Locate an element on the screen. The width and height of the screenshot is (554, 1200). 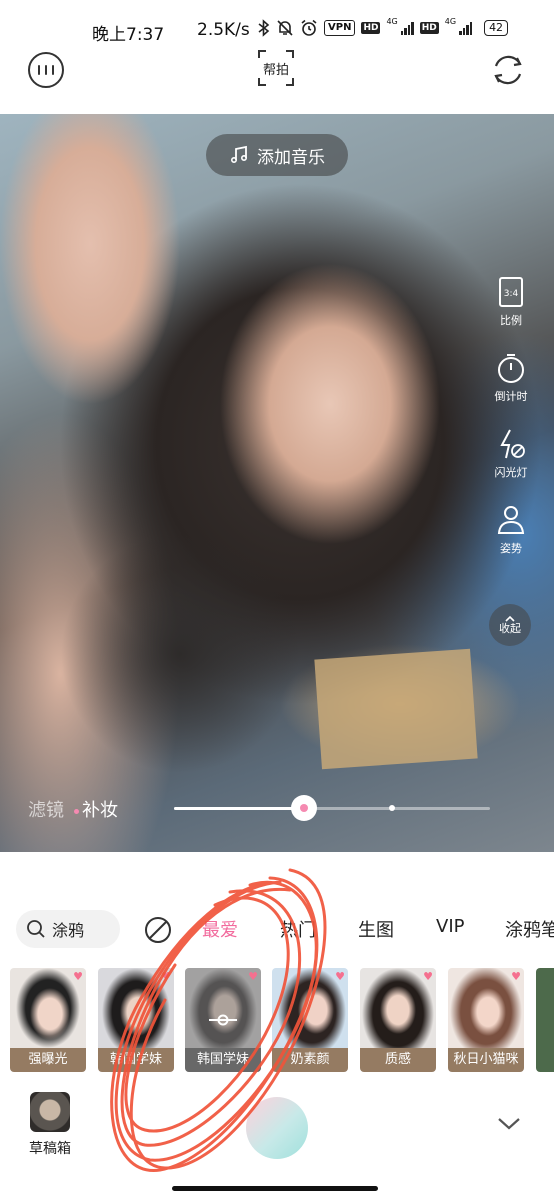
tab-vip: VIP is located at coordinates (450, 926).